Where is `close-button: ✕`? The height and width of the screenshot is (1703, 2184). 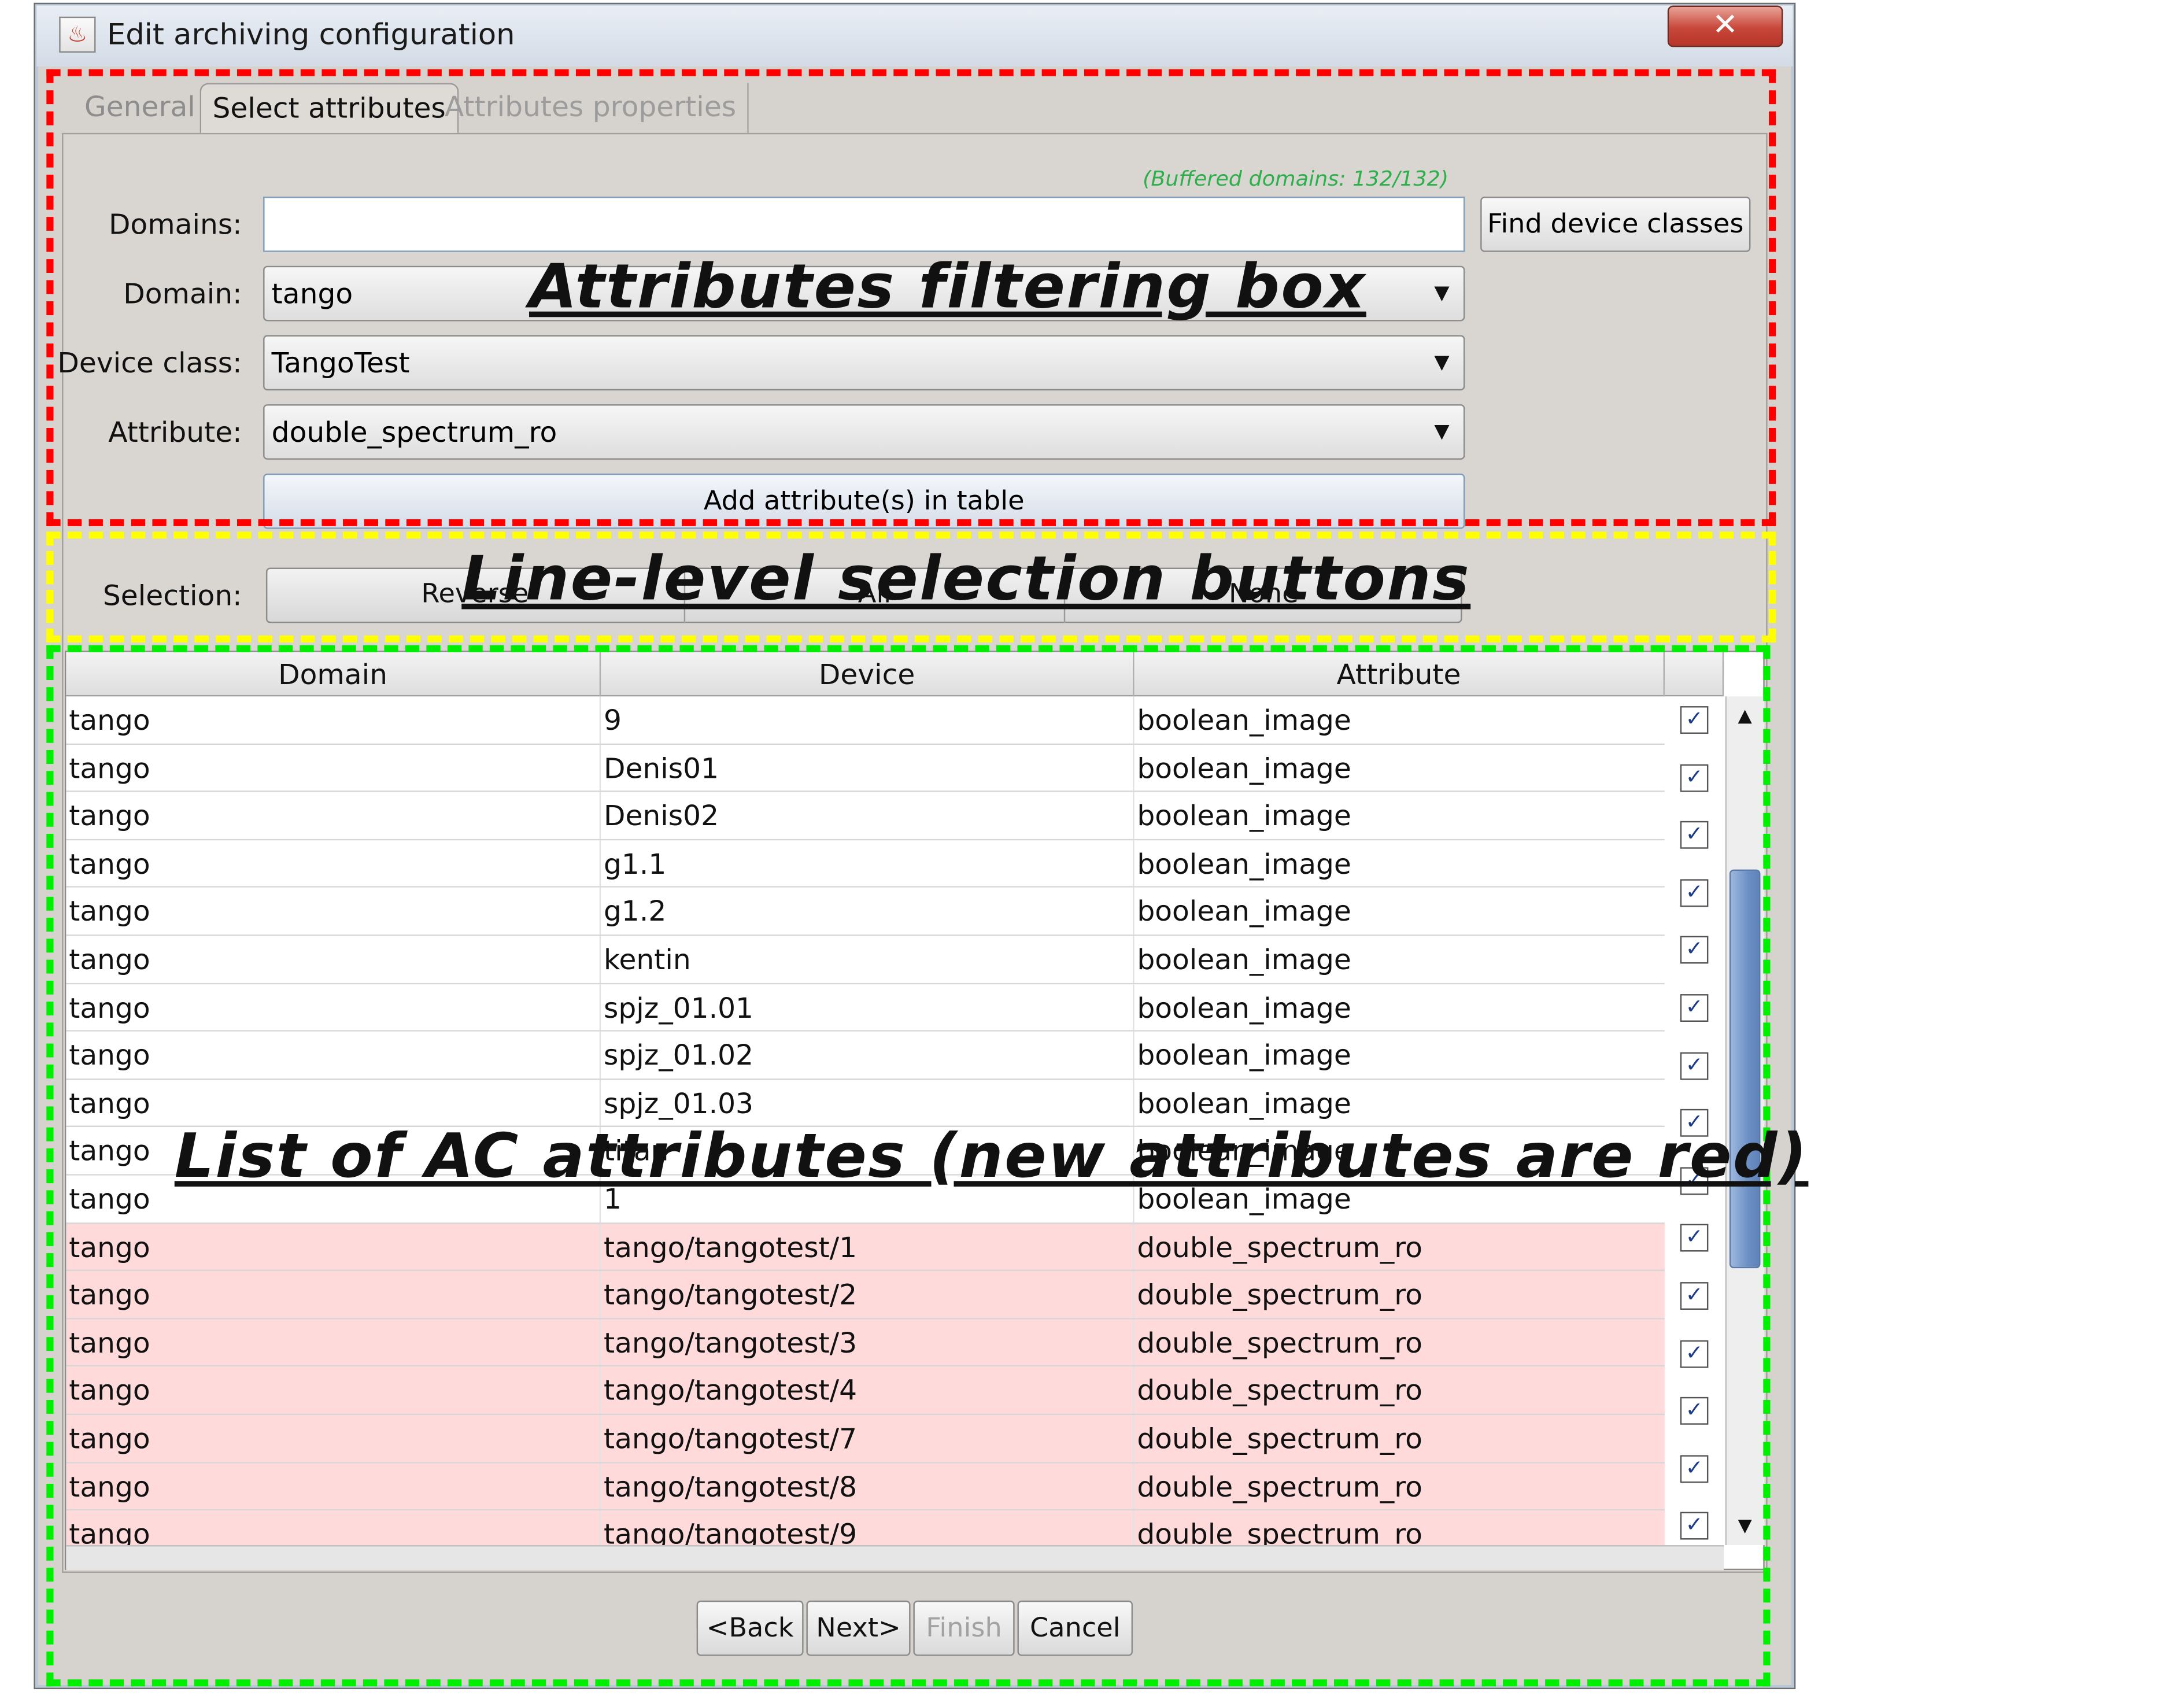
close-button: ✕ is located at coordinates (1725, 26).